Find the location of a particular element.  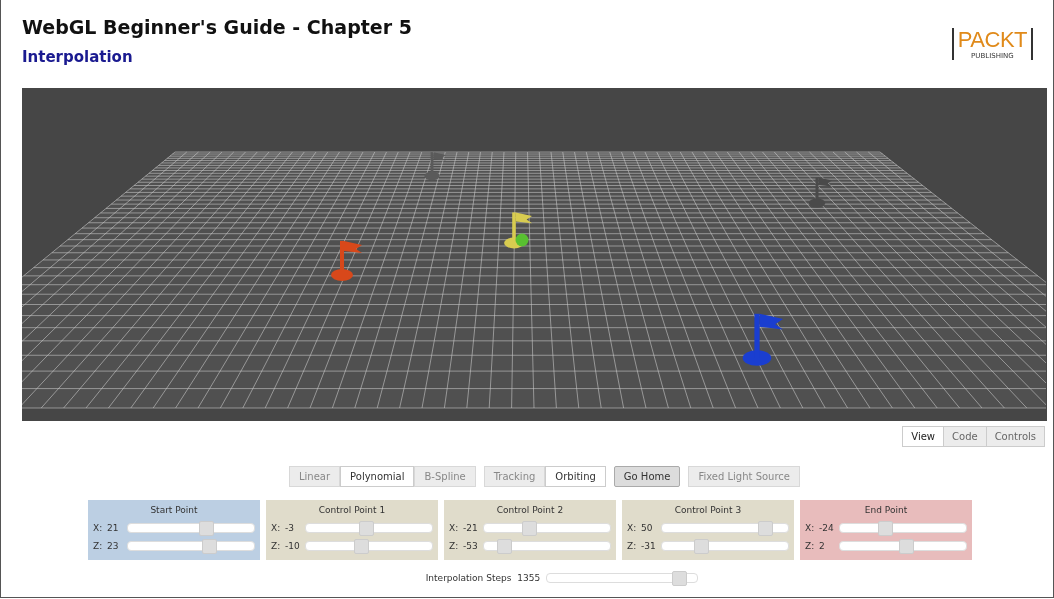

view-tab: Code is located at coordinates (964, 436).